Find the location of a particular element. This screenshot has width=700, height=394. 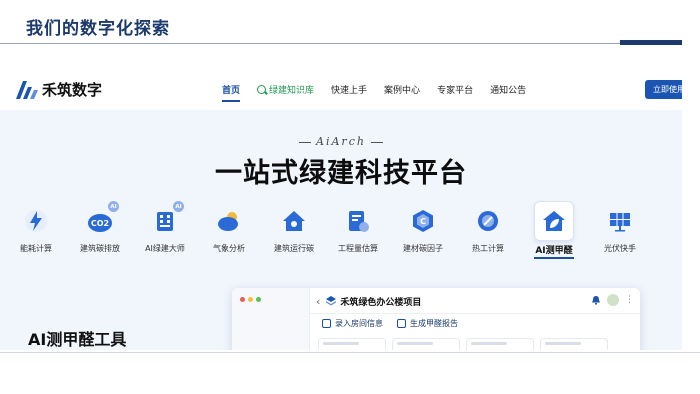

generate-report-button: 生成甲醛报告 is located at coordinates (427, 323).